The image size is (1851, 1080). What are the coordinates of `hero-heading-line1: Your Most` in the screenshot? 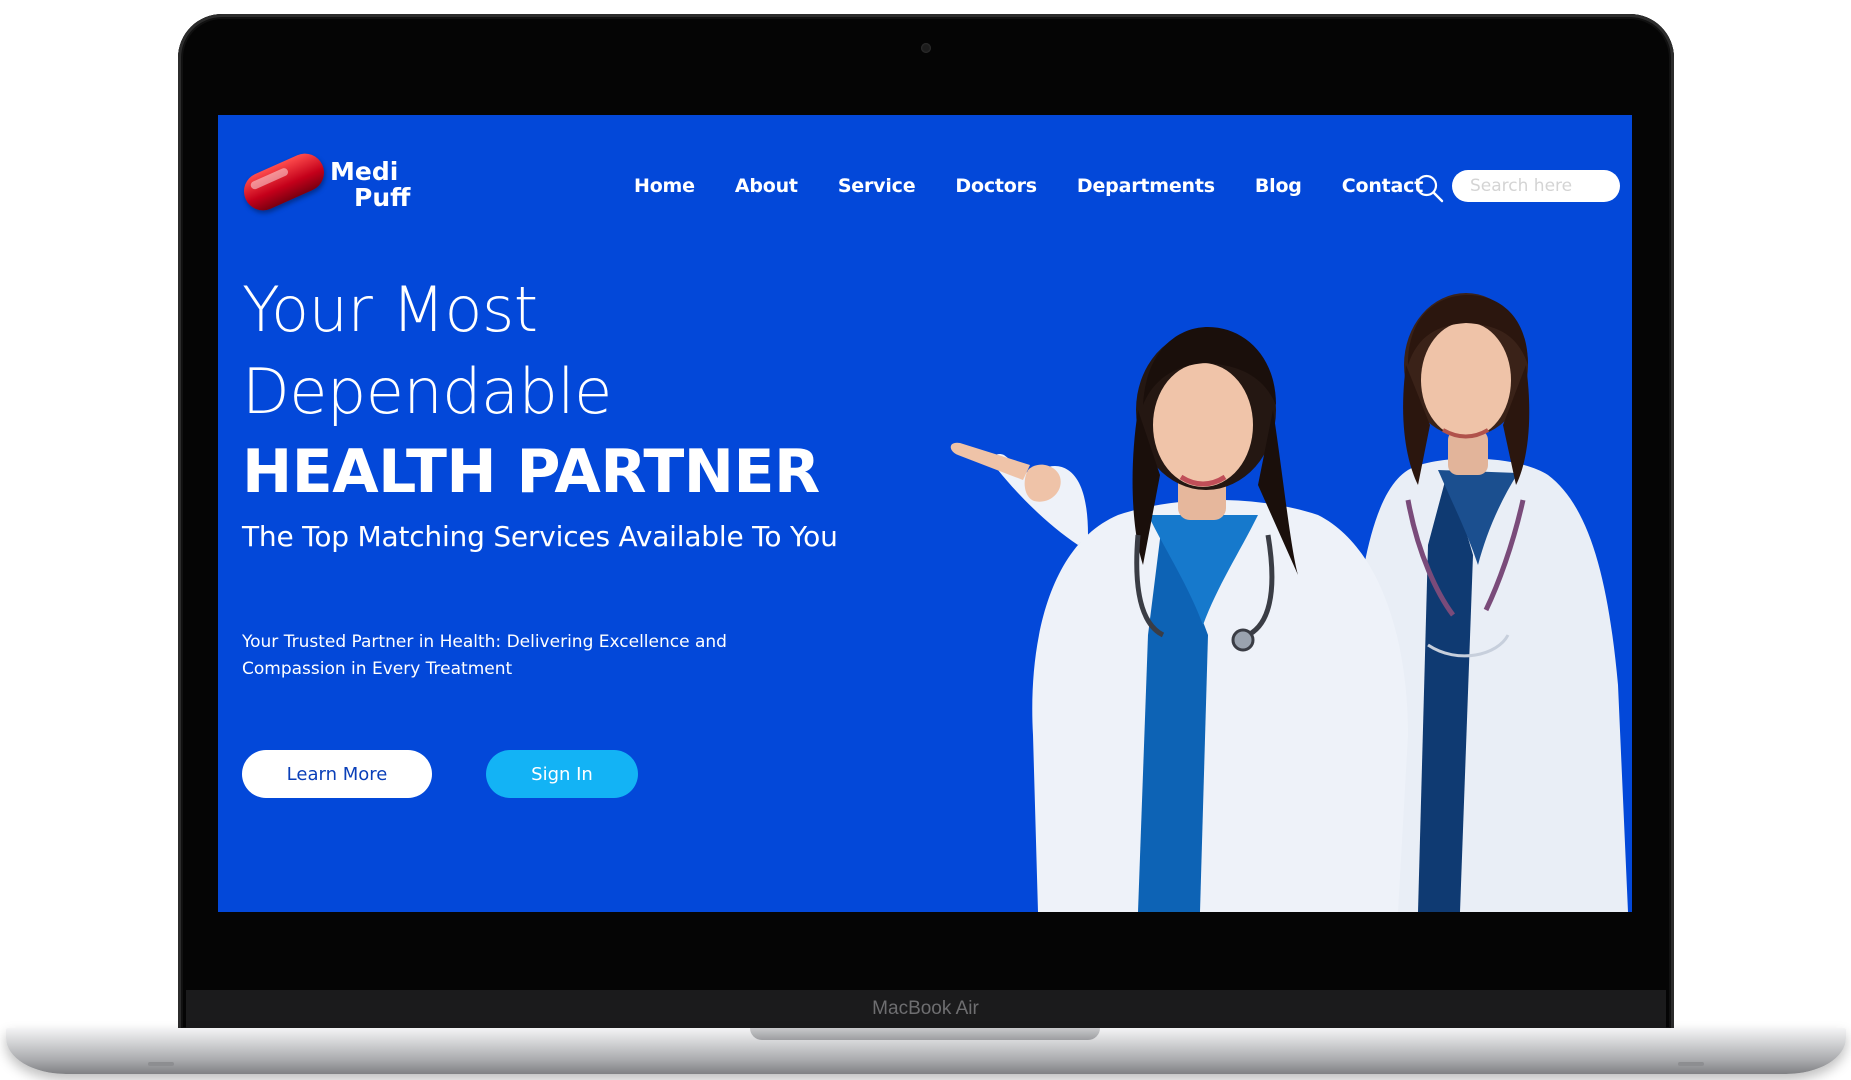 It's located at (390, 309).